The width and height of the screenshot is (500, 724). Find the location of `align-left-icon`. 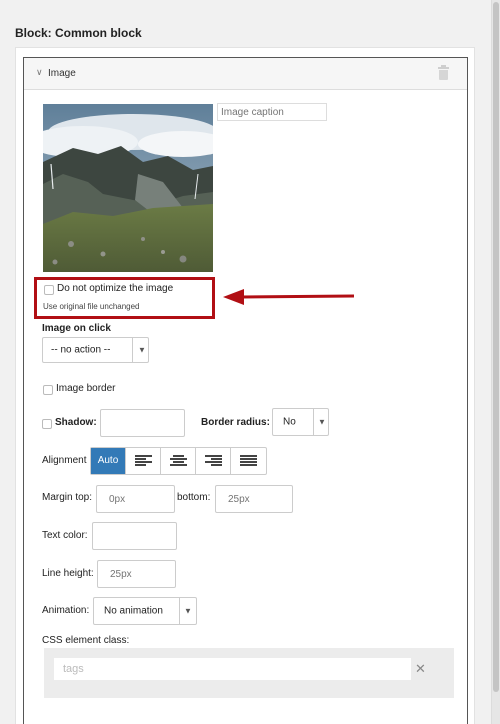

align-left-icon is located at coordinates (143, 461).